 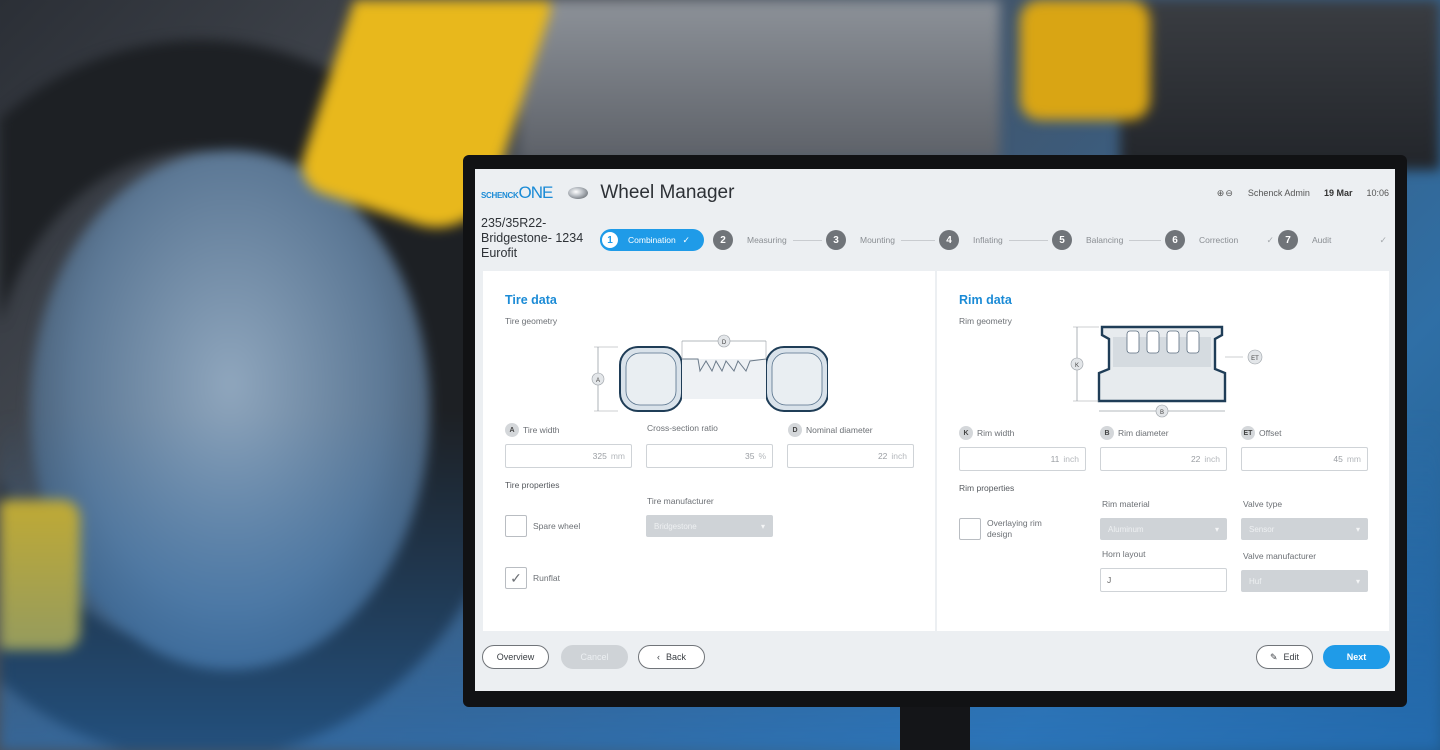 What do you see at coordinates (987, 488) in the screenshot?
I see `rim-properties-label: Rim properties` at bounding box center [987, 488].